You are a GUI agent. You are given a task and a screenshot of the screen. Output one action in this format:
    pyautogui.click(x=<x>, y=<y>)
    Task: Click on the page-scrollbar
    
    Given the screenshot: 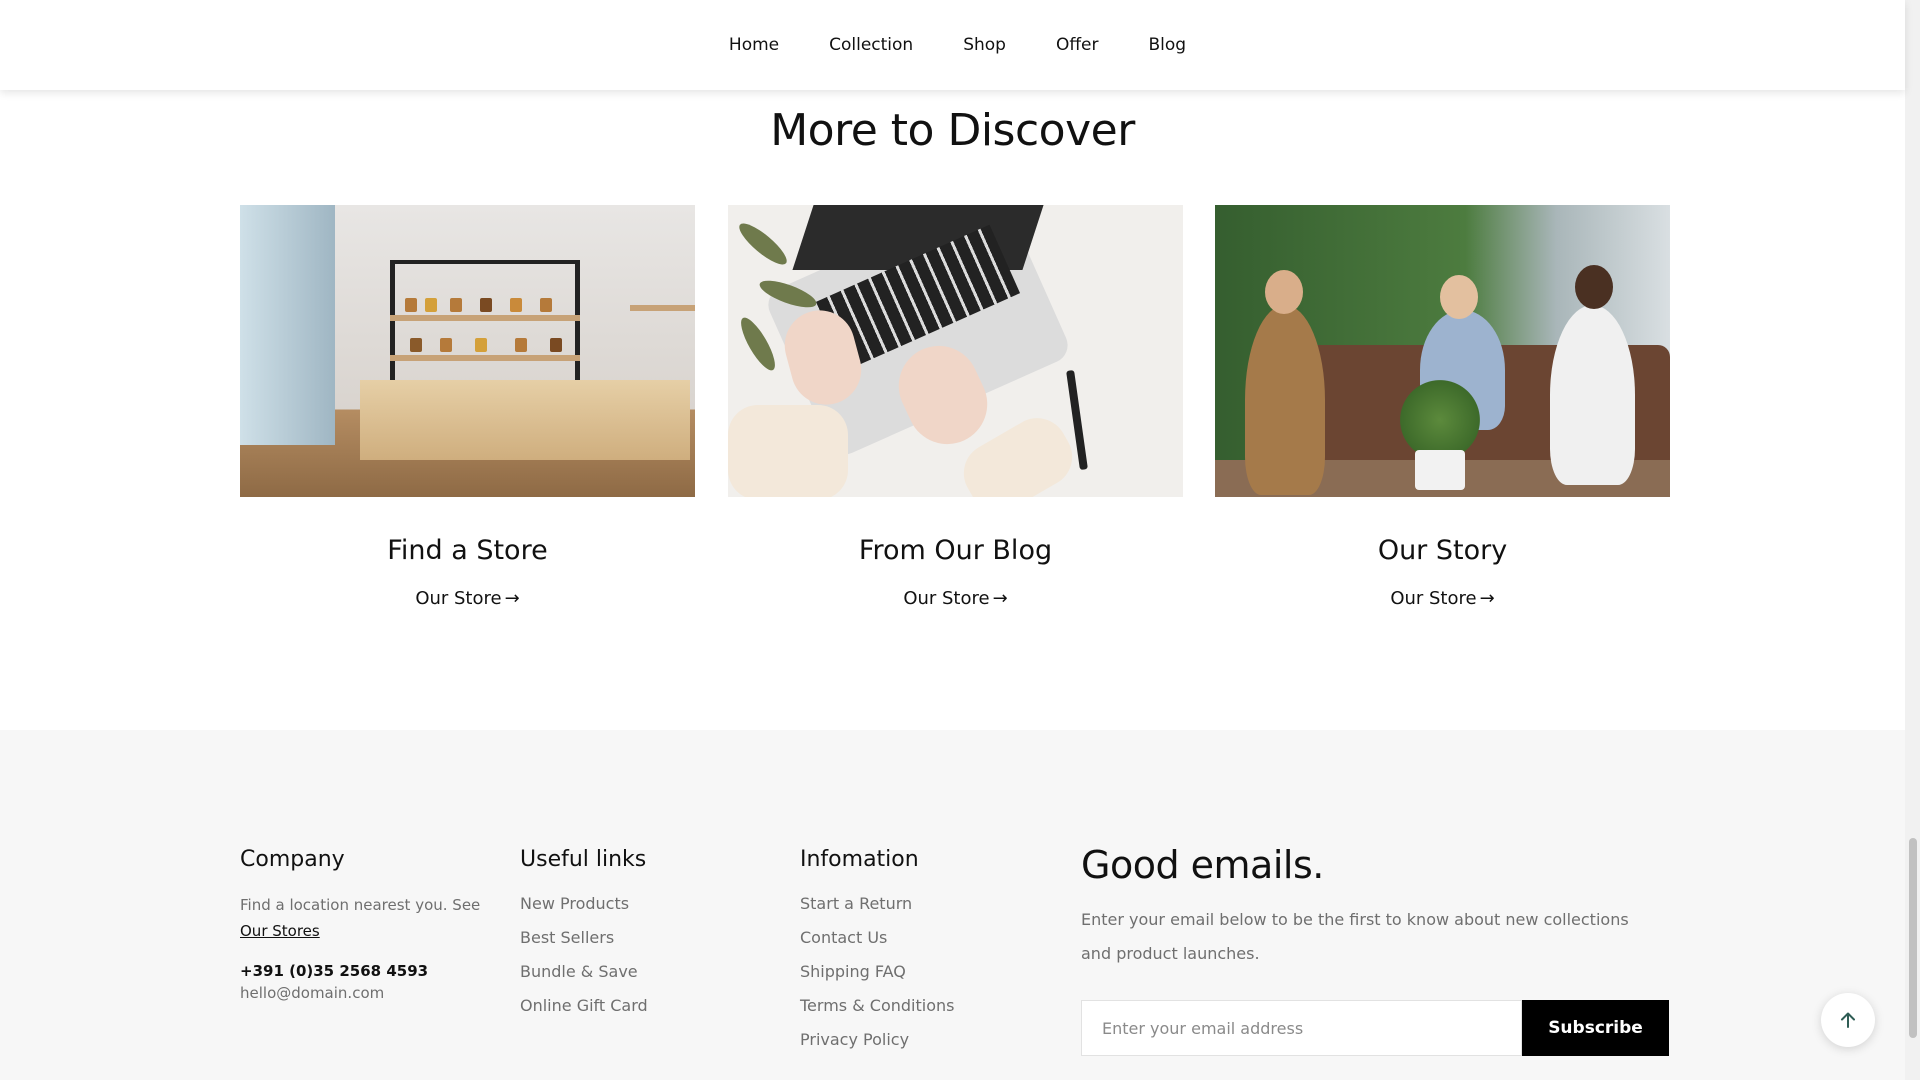 What is the action you would take?
    pyautogui.click(x=1912, y=540)
    